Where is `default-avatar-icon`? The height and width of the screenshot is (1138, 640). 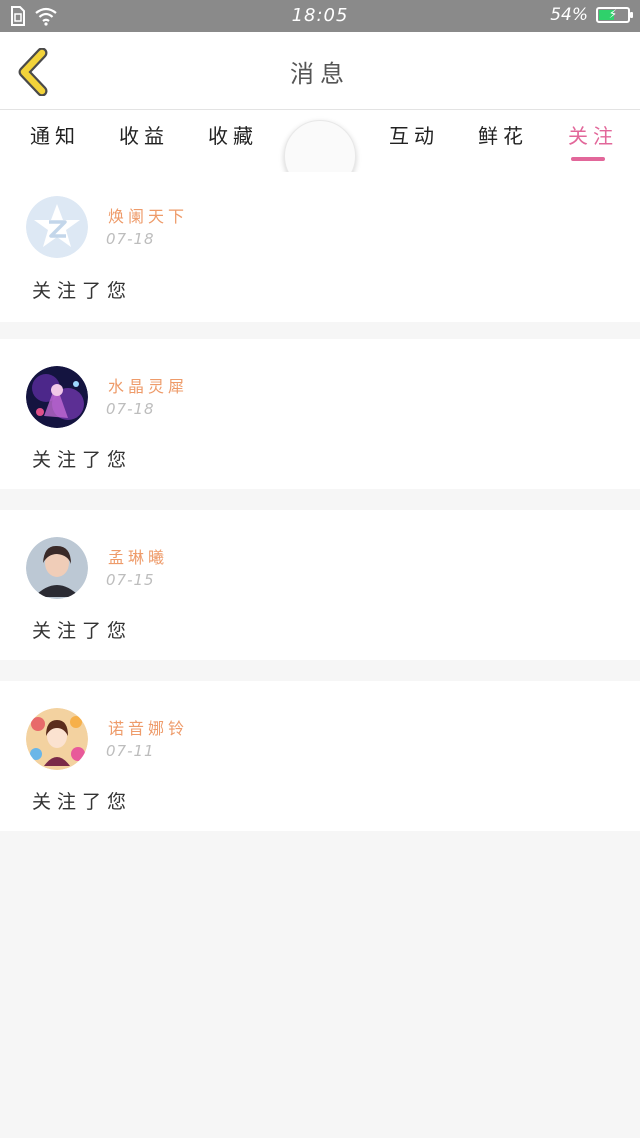 default-avatar-icon is located at coordinates (57, 227).